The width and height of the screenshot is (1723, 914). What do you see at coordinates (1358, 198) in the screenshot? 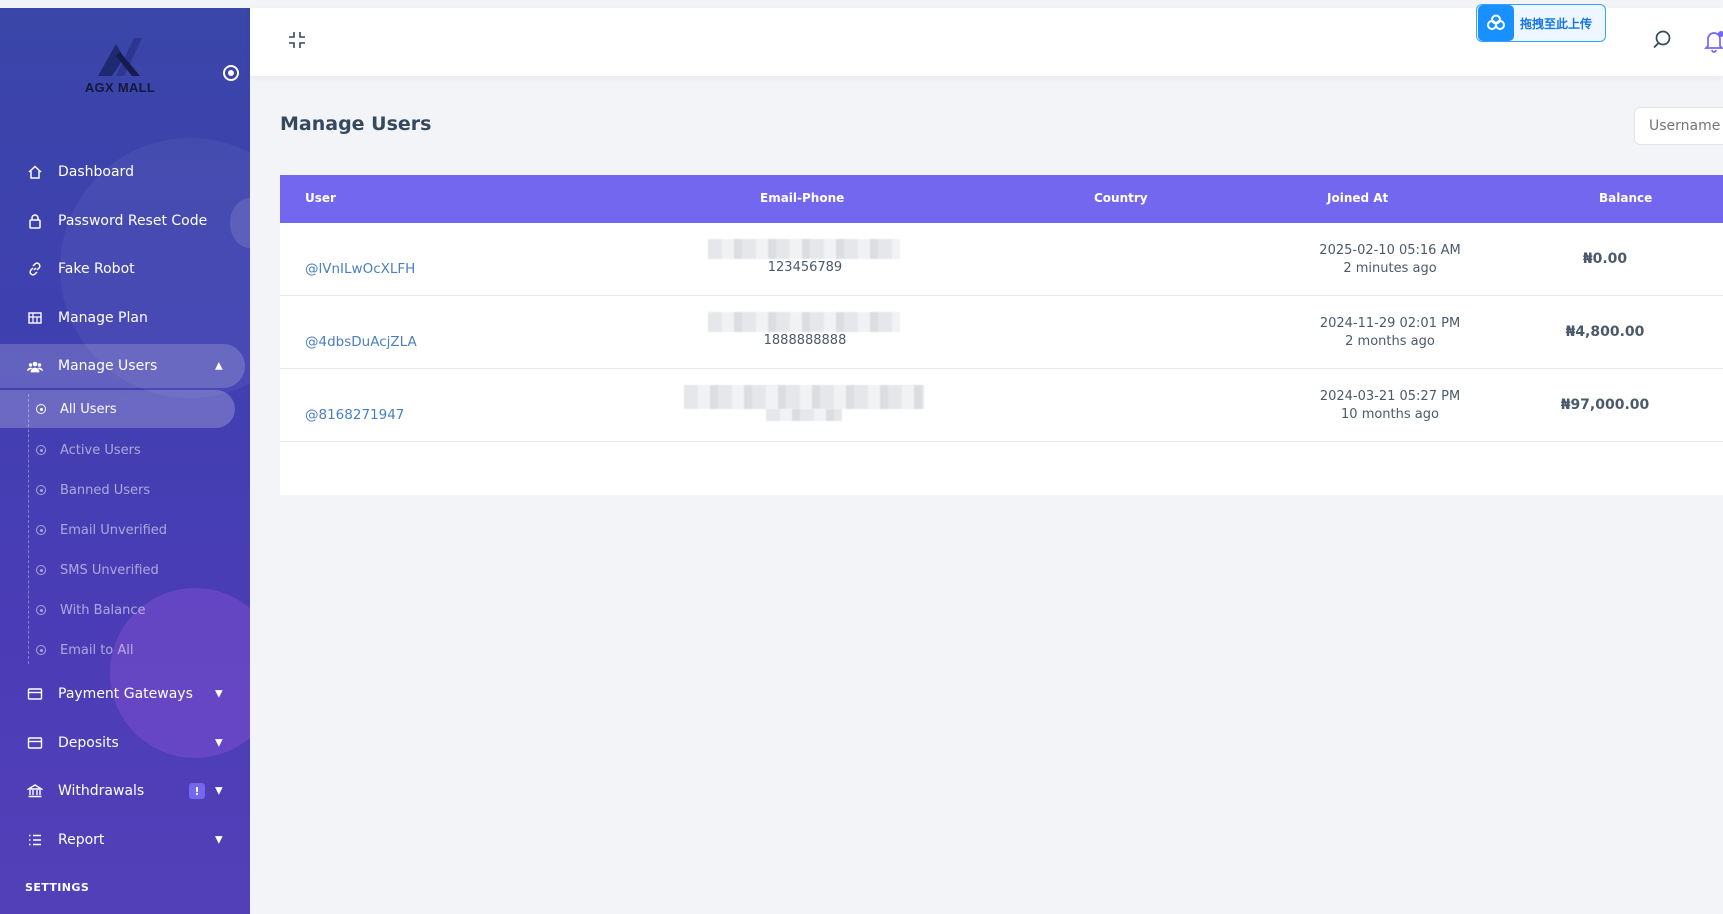
I see `column-header-joined-at: Joined At` at bounding box center [1358, 198].